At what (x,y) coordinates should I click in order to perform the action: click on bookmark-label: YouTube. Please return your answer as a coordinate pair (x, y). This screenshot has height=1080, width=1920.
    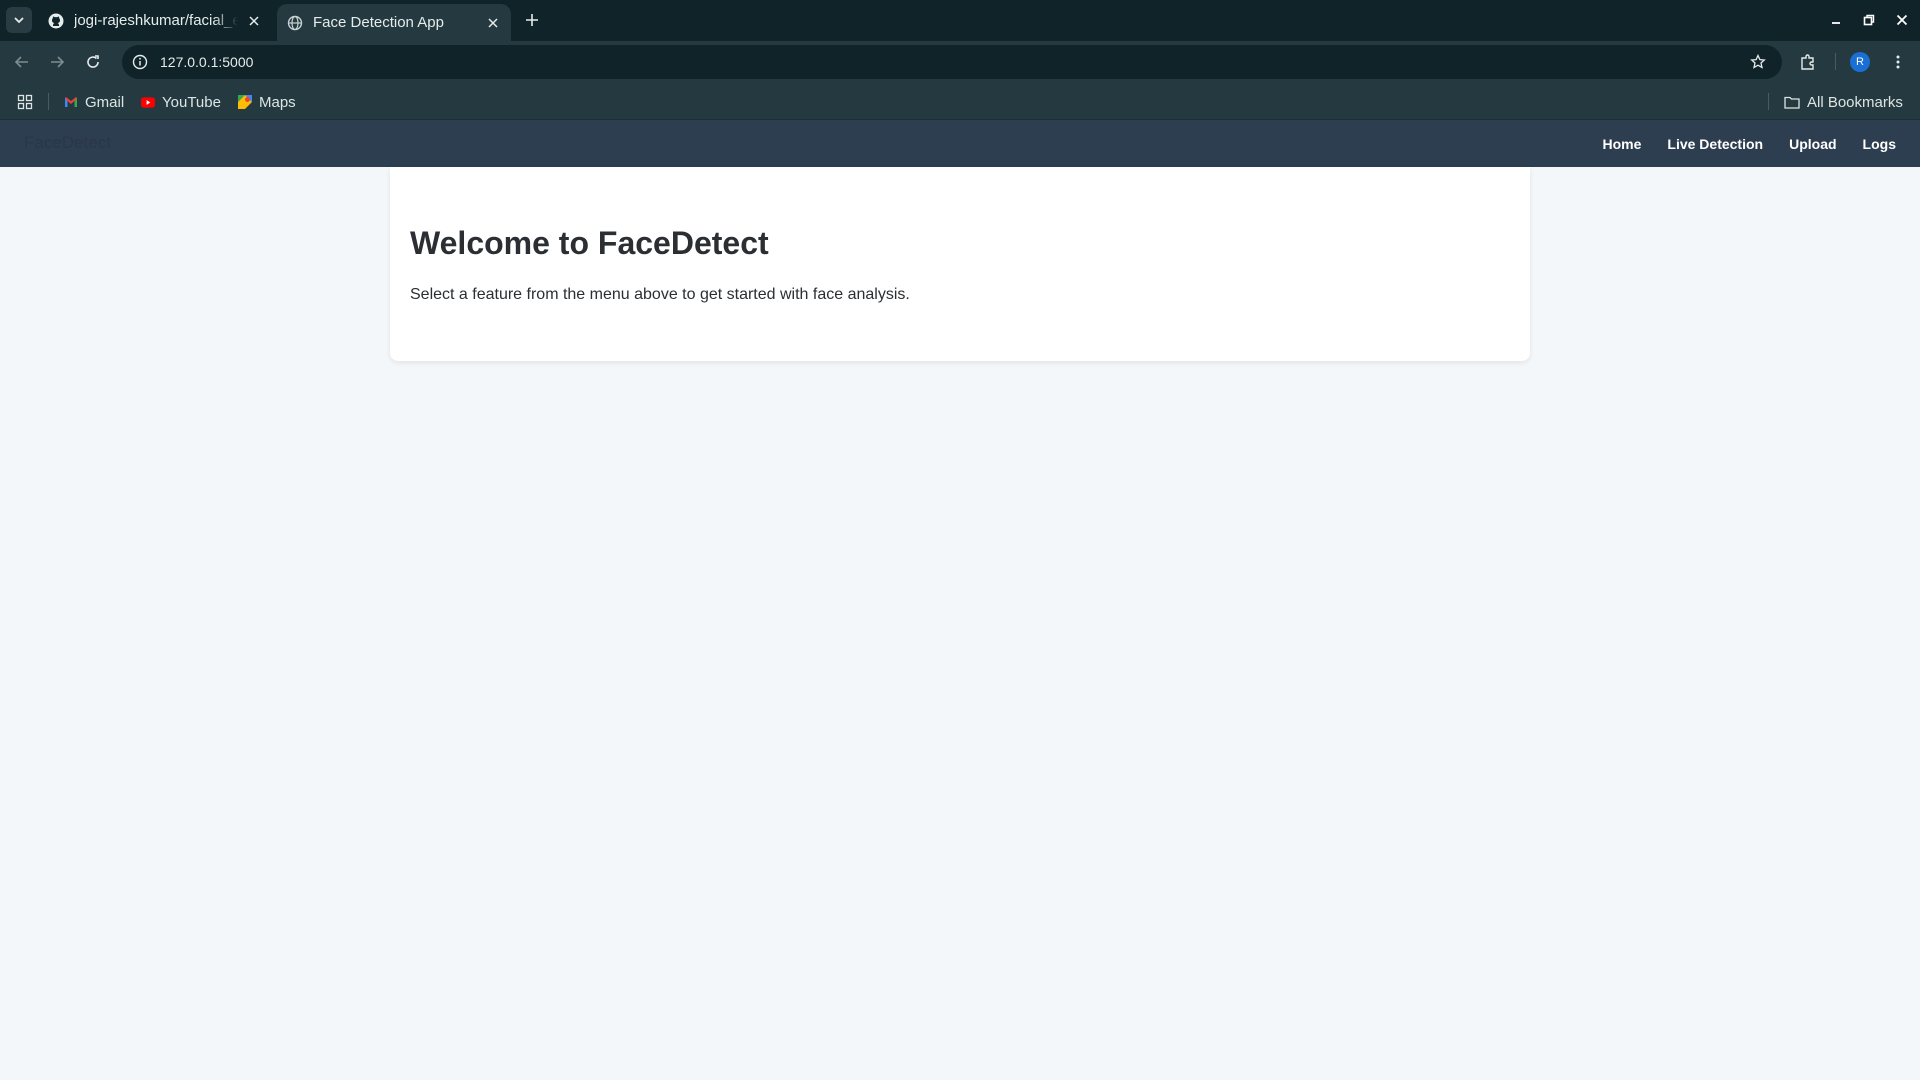
    Looking at the image, I should click on (191, 102).